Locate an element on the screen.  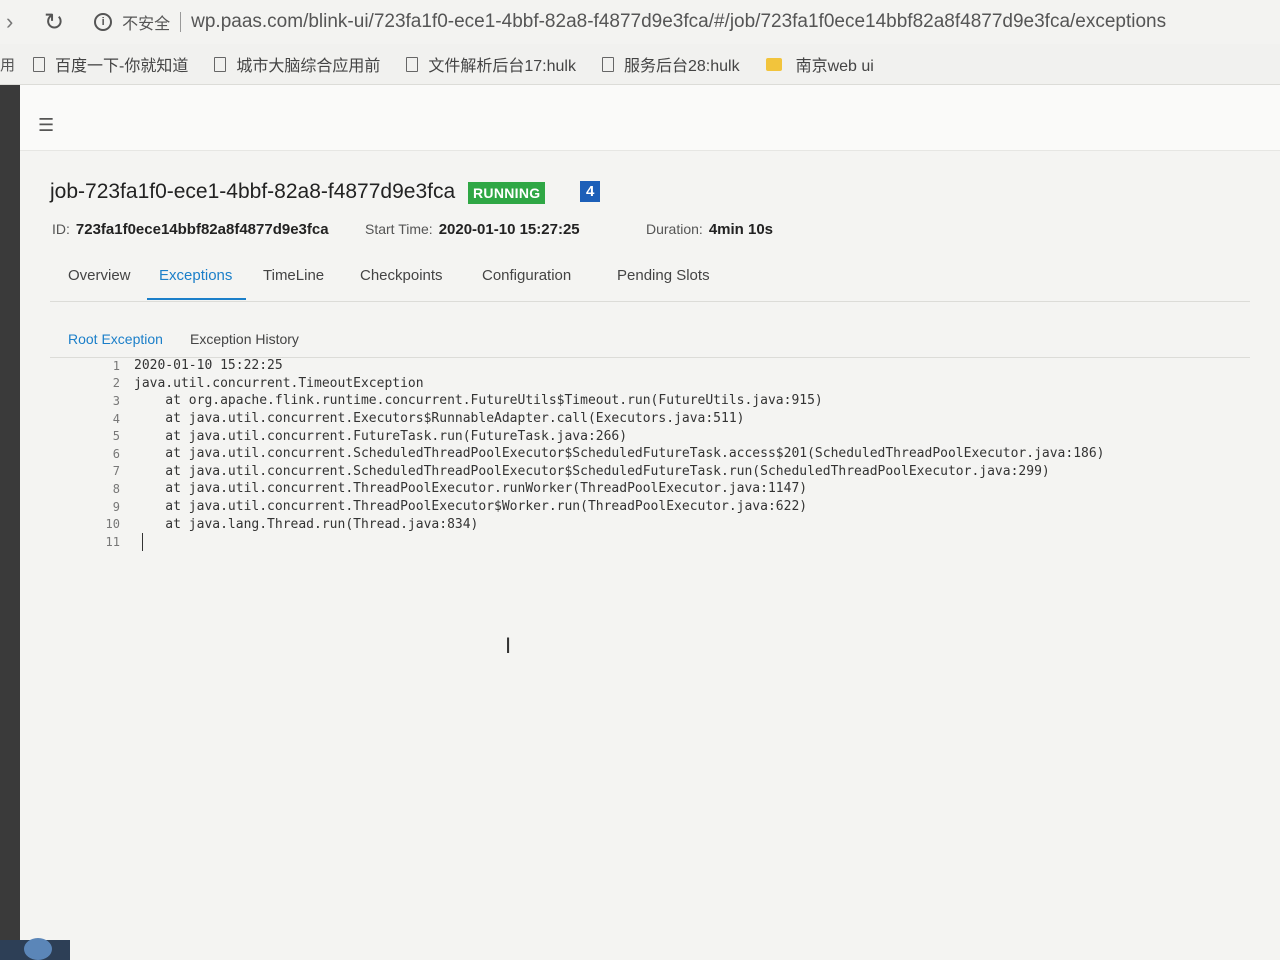
start-time: Start Time: 2020-01-10 15:27:25 is located at coordinates (472, 229).